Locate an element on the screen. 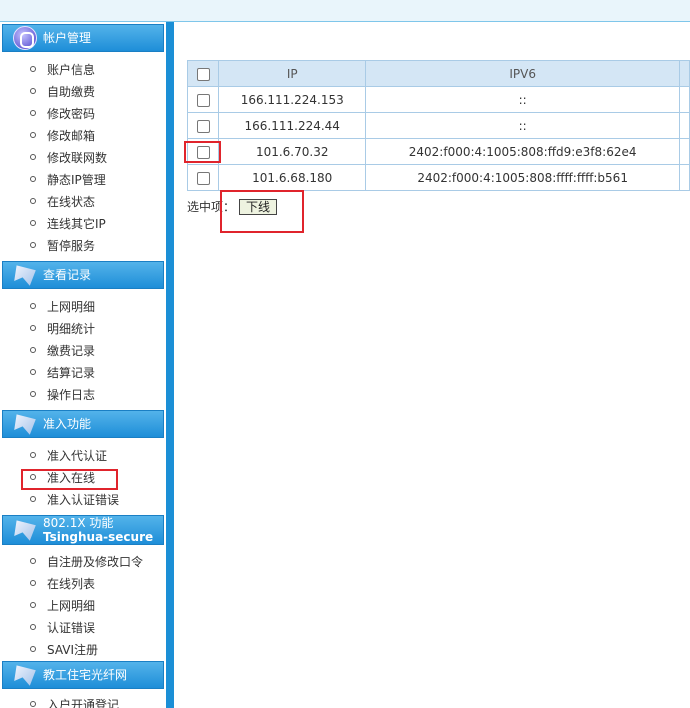  ipv6-cell: 2402:f000:4:1005:808:ffd9:e3f8:62e4 is located at coordinates (523, 151).